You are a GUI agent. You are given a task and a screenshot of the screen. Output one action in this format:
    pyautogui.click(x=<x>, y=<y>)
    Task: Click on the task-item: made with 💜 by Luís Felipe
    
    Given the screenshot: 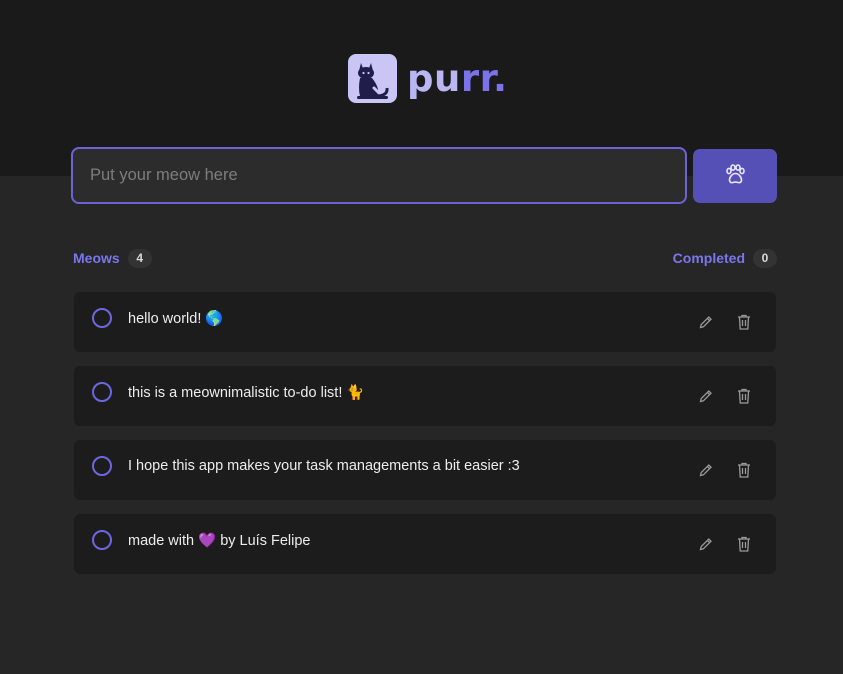 What is the action you would take?
    pyautogui.click(x=425, y=544)
    